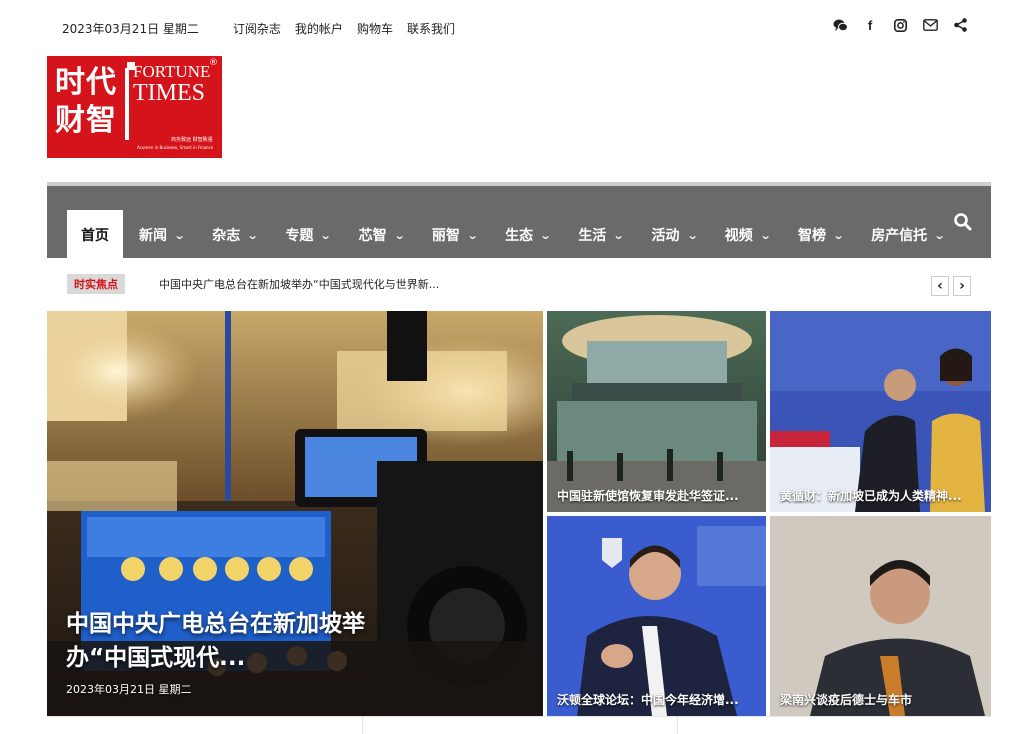 This screenshot has width=1024, height=734. I want to click on nav-item-video: 视频 ⌄, so click(747, 235).